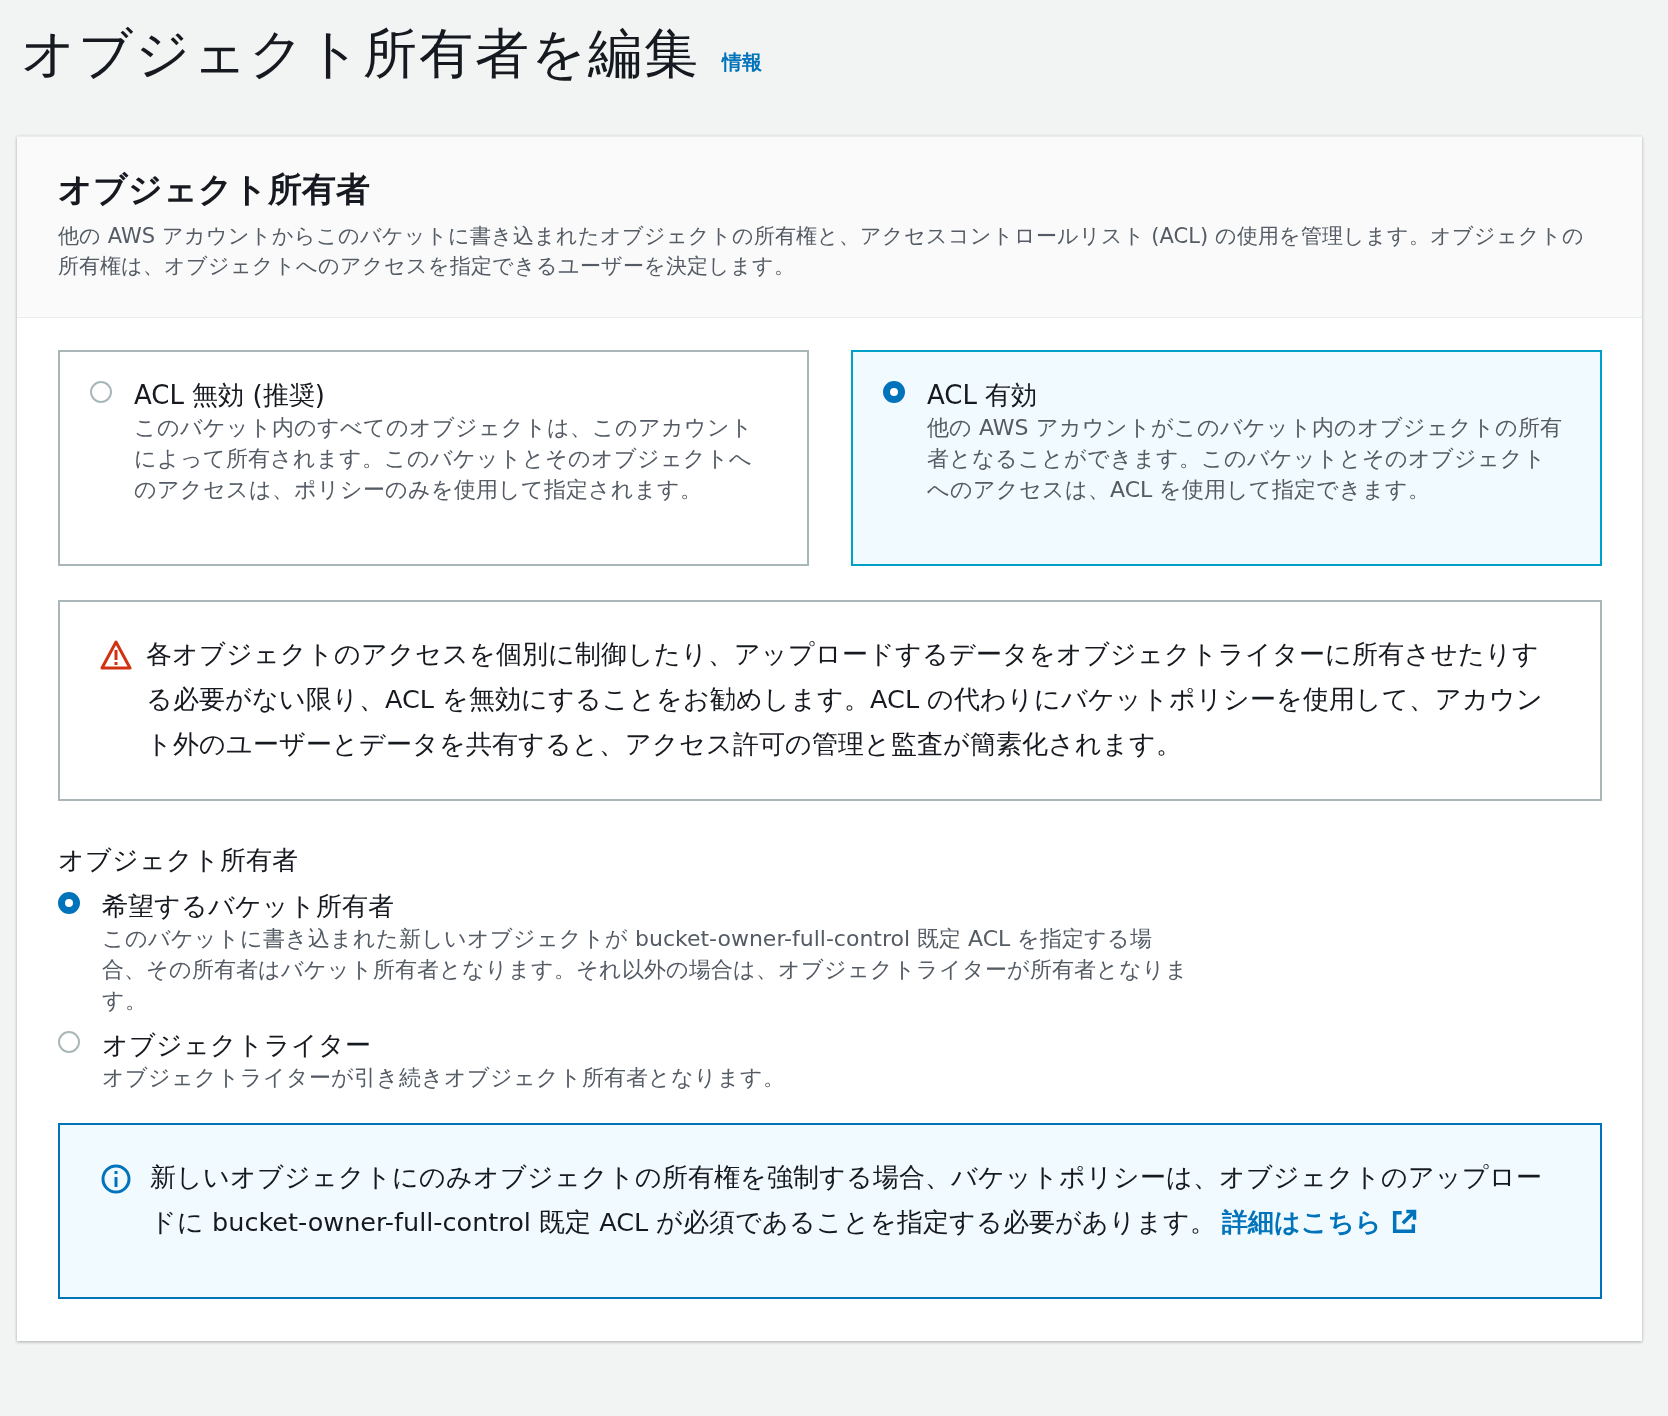  What do you see at coordinates (248, 906) in the screenshot?
I see `option-label: 希望するバケット所有者` at bounding box center [248, 906].